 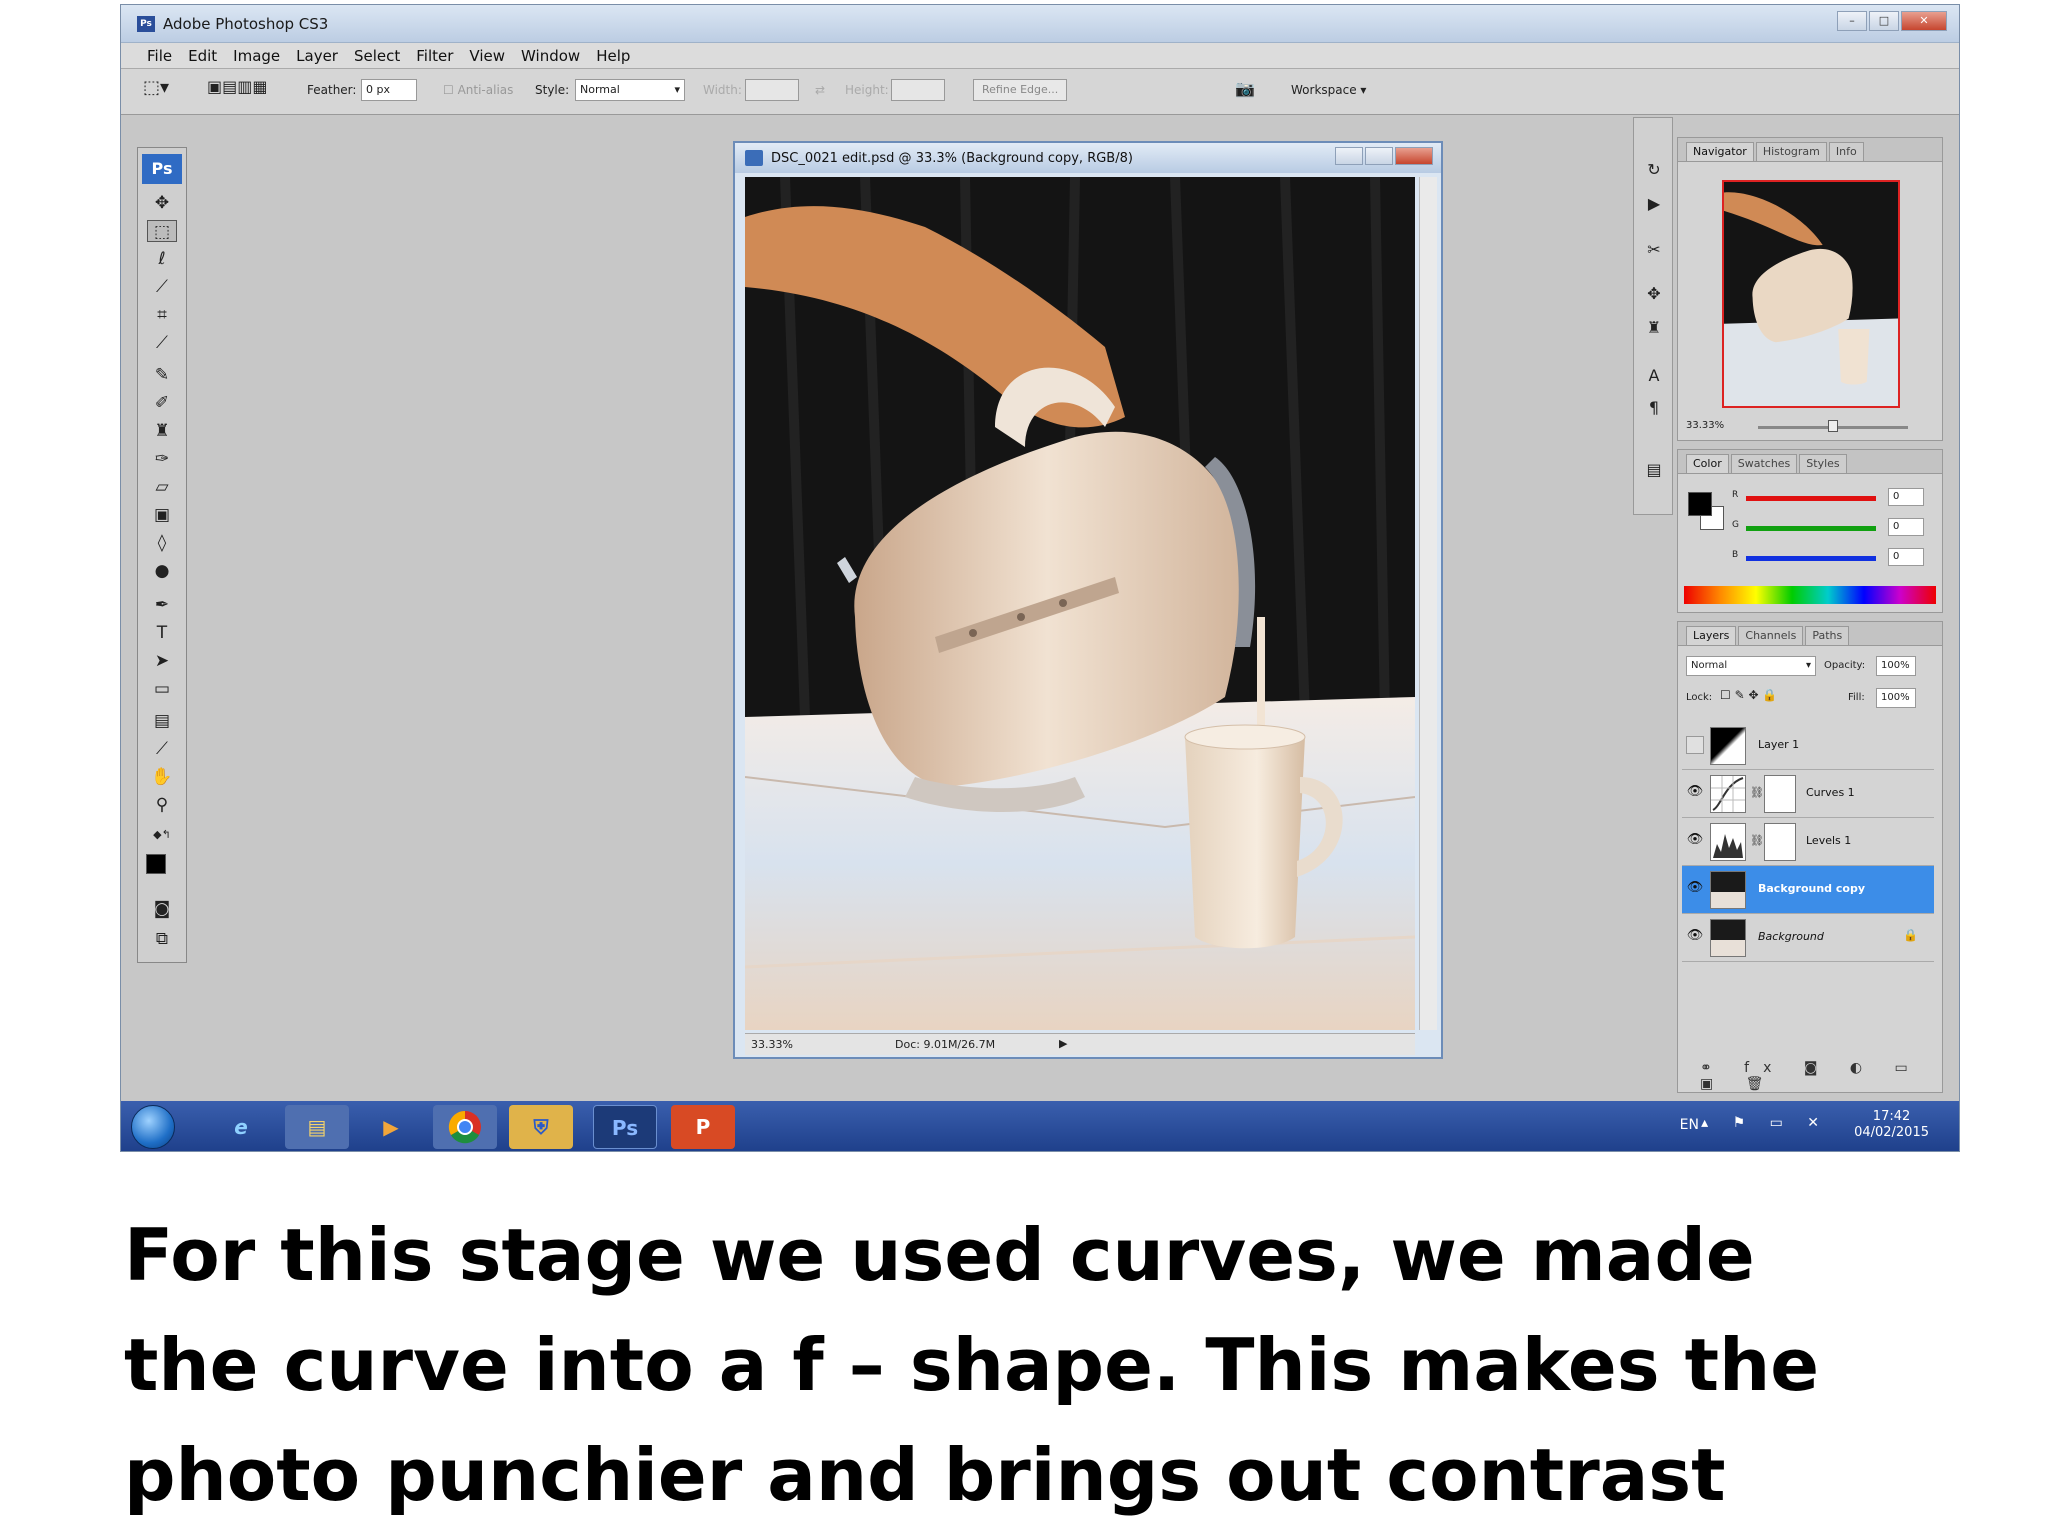 I want to click on tab-histogram: Histogram, so click(x=1791, y=151).